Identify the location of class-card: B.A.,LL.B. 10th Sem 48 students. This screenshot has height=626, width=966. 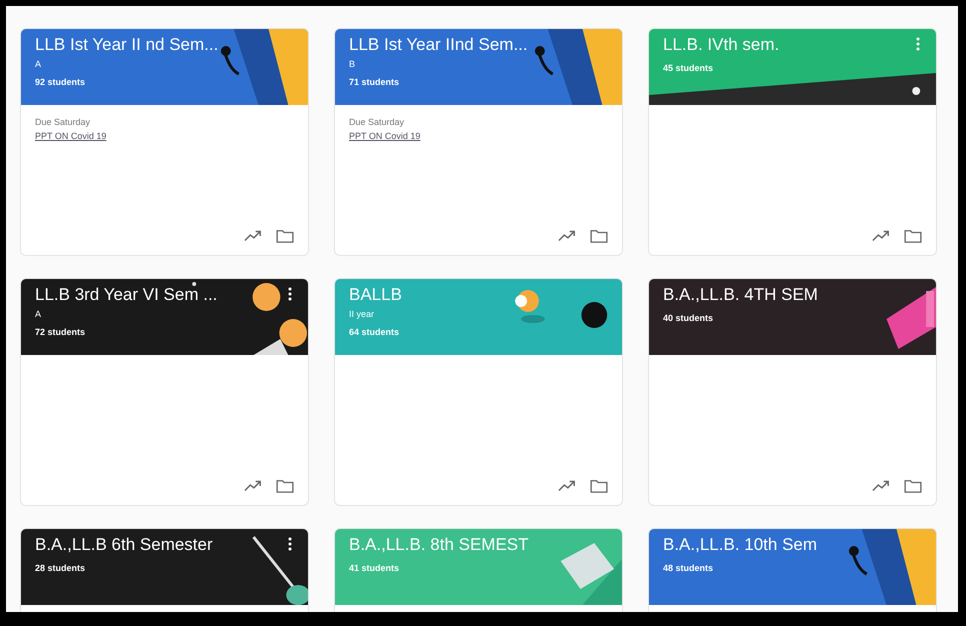
(792, 570).